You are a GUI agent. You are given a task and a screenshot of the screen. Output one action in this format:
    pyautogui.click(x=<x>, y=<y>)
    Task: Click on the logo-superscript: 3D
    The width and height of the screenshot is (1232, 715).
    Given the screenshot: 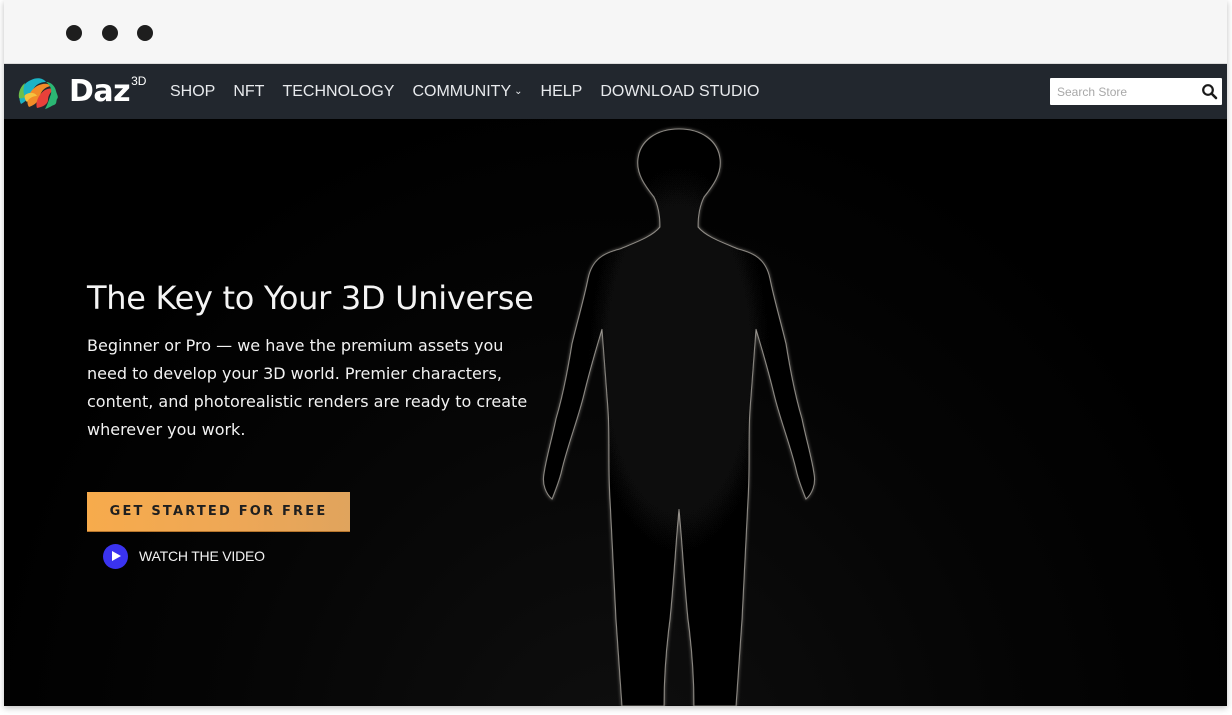 What is the action you would take?
    pyautogui.click(x=139, y=81)
    